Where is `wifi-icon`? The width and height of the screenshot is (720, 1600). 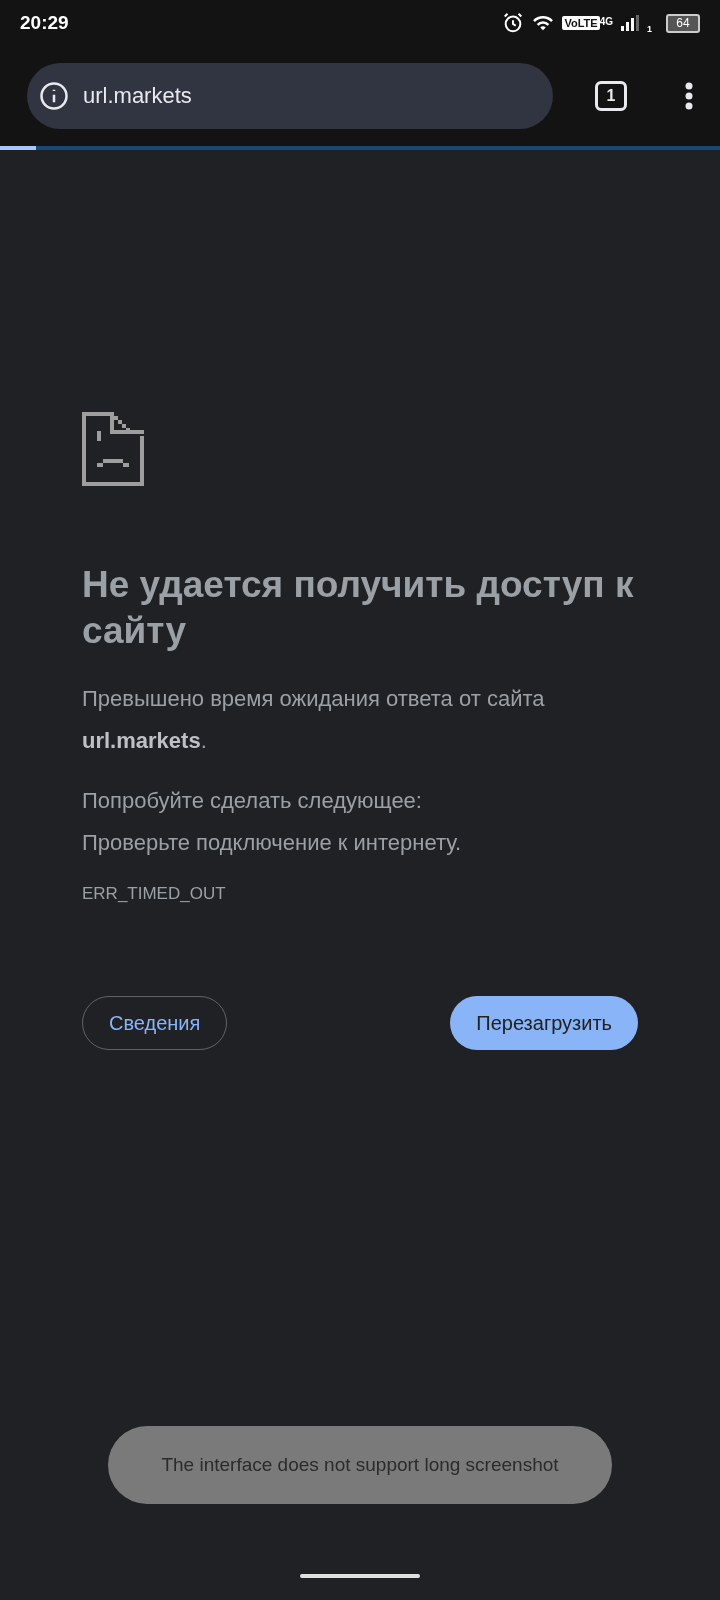
wifi-icon is located at coordinates (543, 23).